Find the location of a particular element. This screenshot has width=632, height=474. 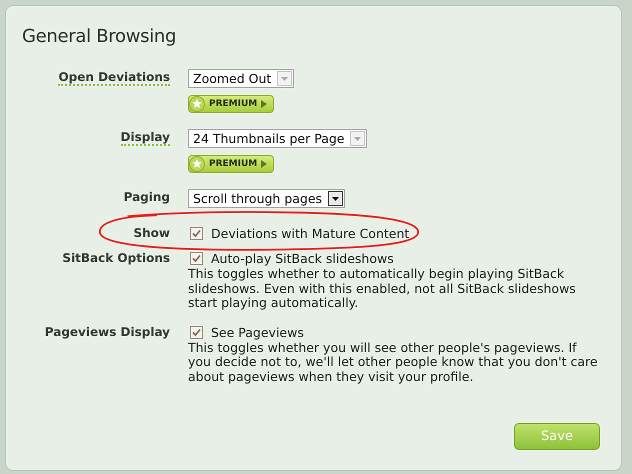

setting-label: Open Deviations is located at coordinates (114, 77).